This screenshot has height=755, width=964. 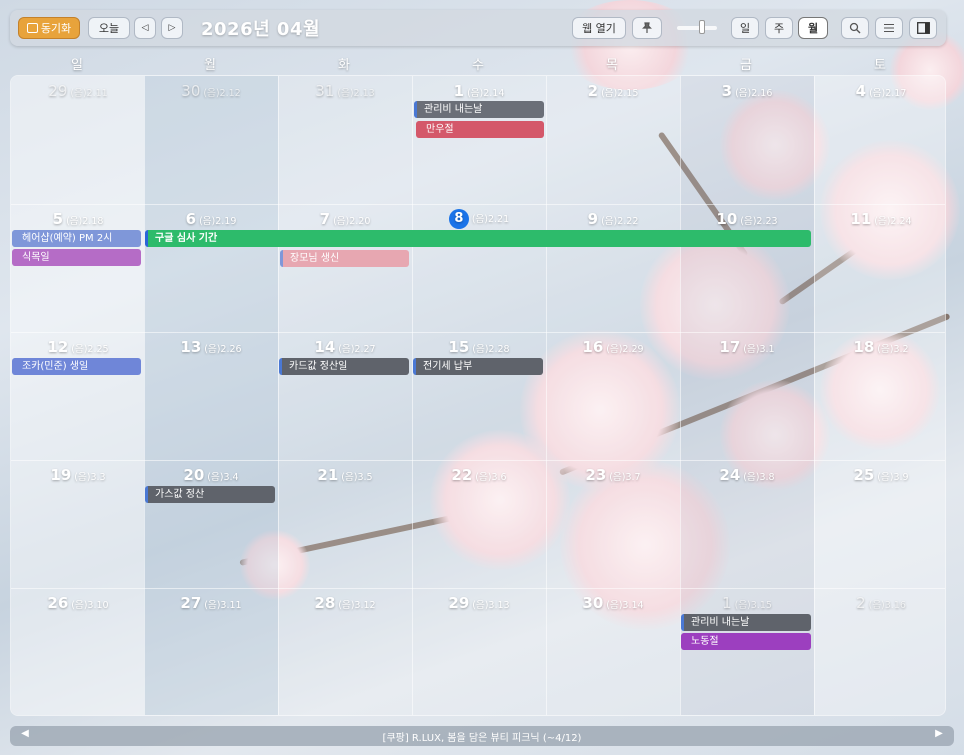 What do you see at coordinates (879, 90) in the screenshot?
I see `day-cell-header: 4 (음)2.17` at bounding box center [879, 90].